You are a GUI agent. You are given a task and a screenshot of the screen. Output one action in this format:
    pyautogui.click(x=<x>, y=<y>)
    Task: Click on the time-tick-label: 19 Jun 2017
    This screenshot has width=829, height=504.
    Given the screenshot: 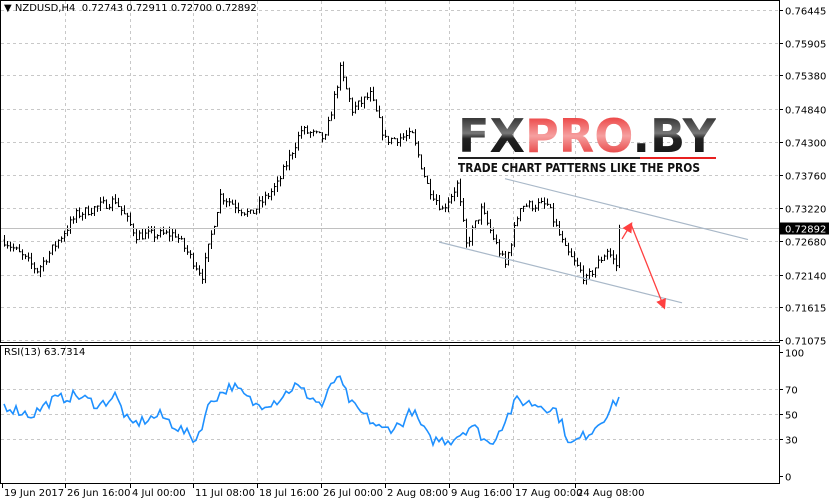 What is the action you would take?
    pyautogui.click(x=34, y=493)
    